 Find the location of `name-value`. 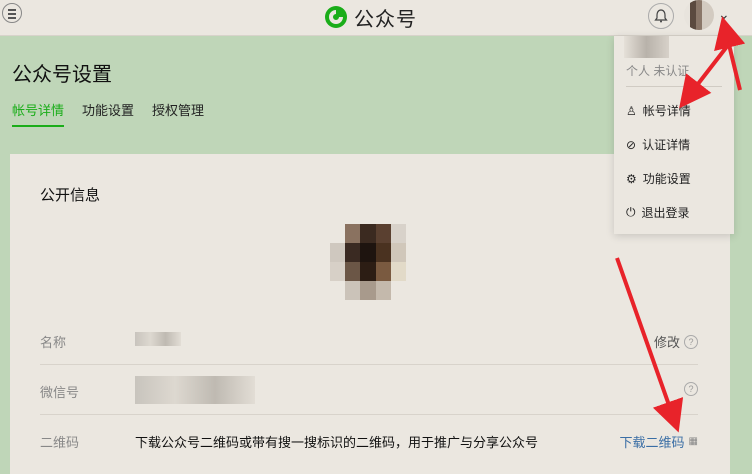

name-value is located at coordinates (158, 340).